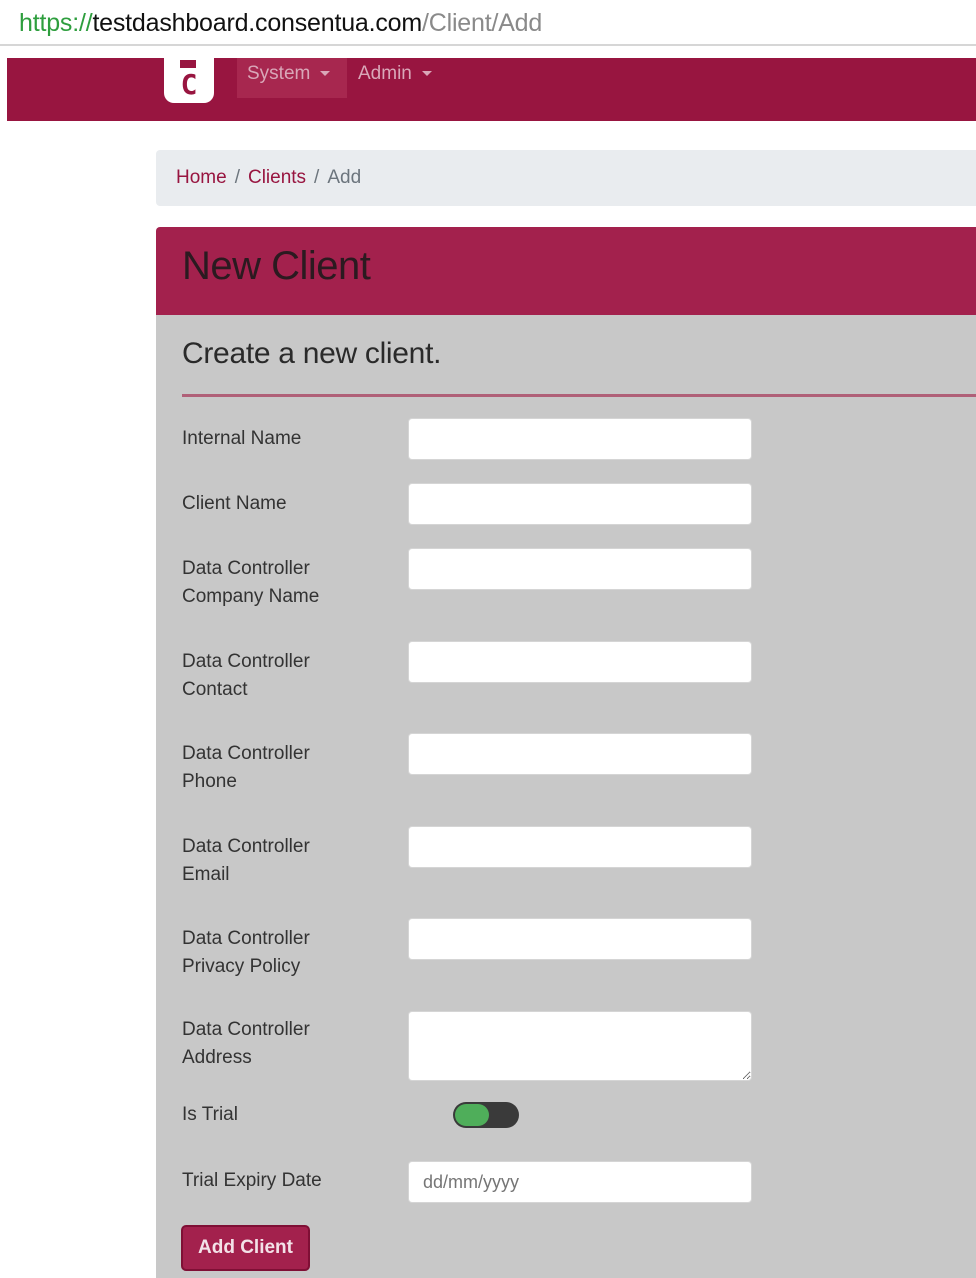 The image size is (976, 1278). Describe the element at coordinates (482, 23) in the screenshot. I see `url-path: /Client/Add` at that location.